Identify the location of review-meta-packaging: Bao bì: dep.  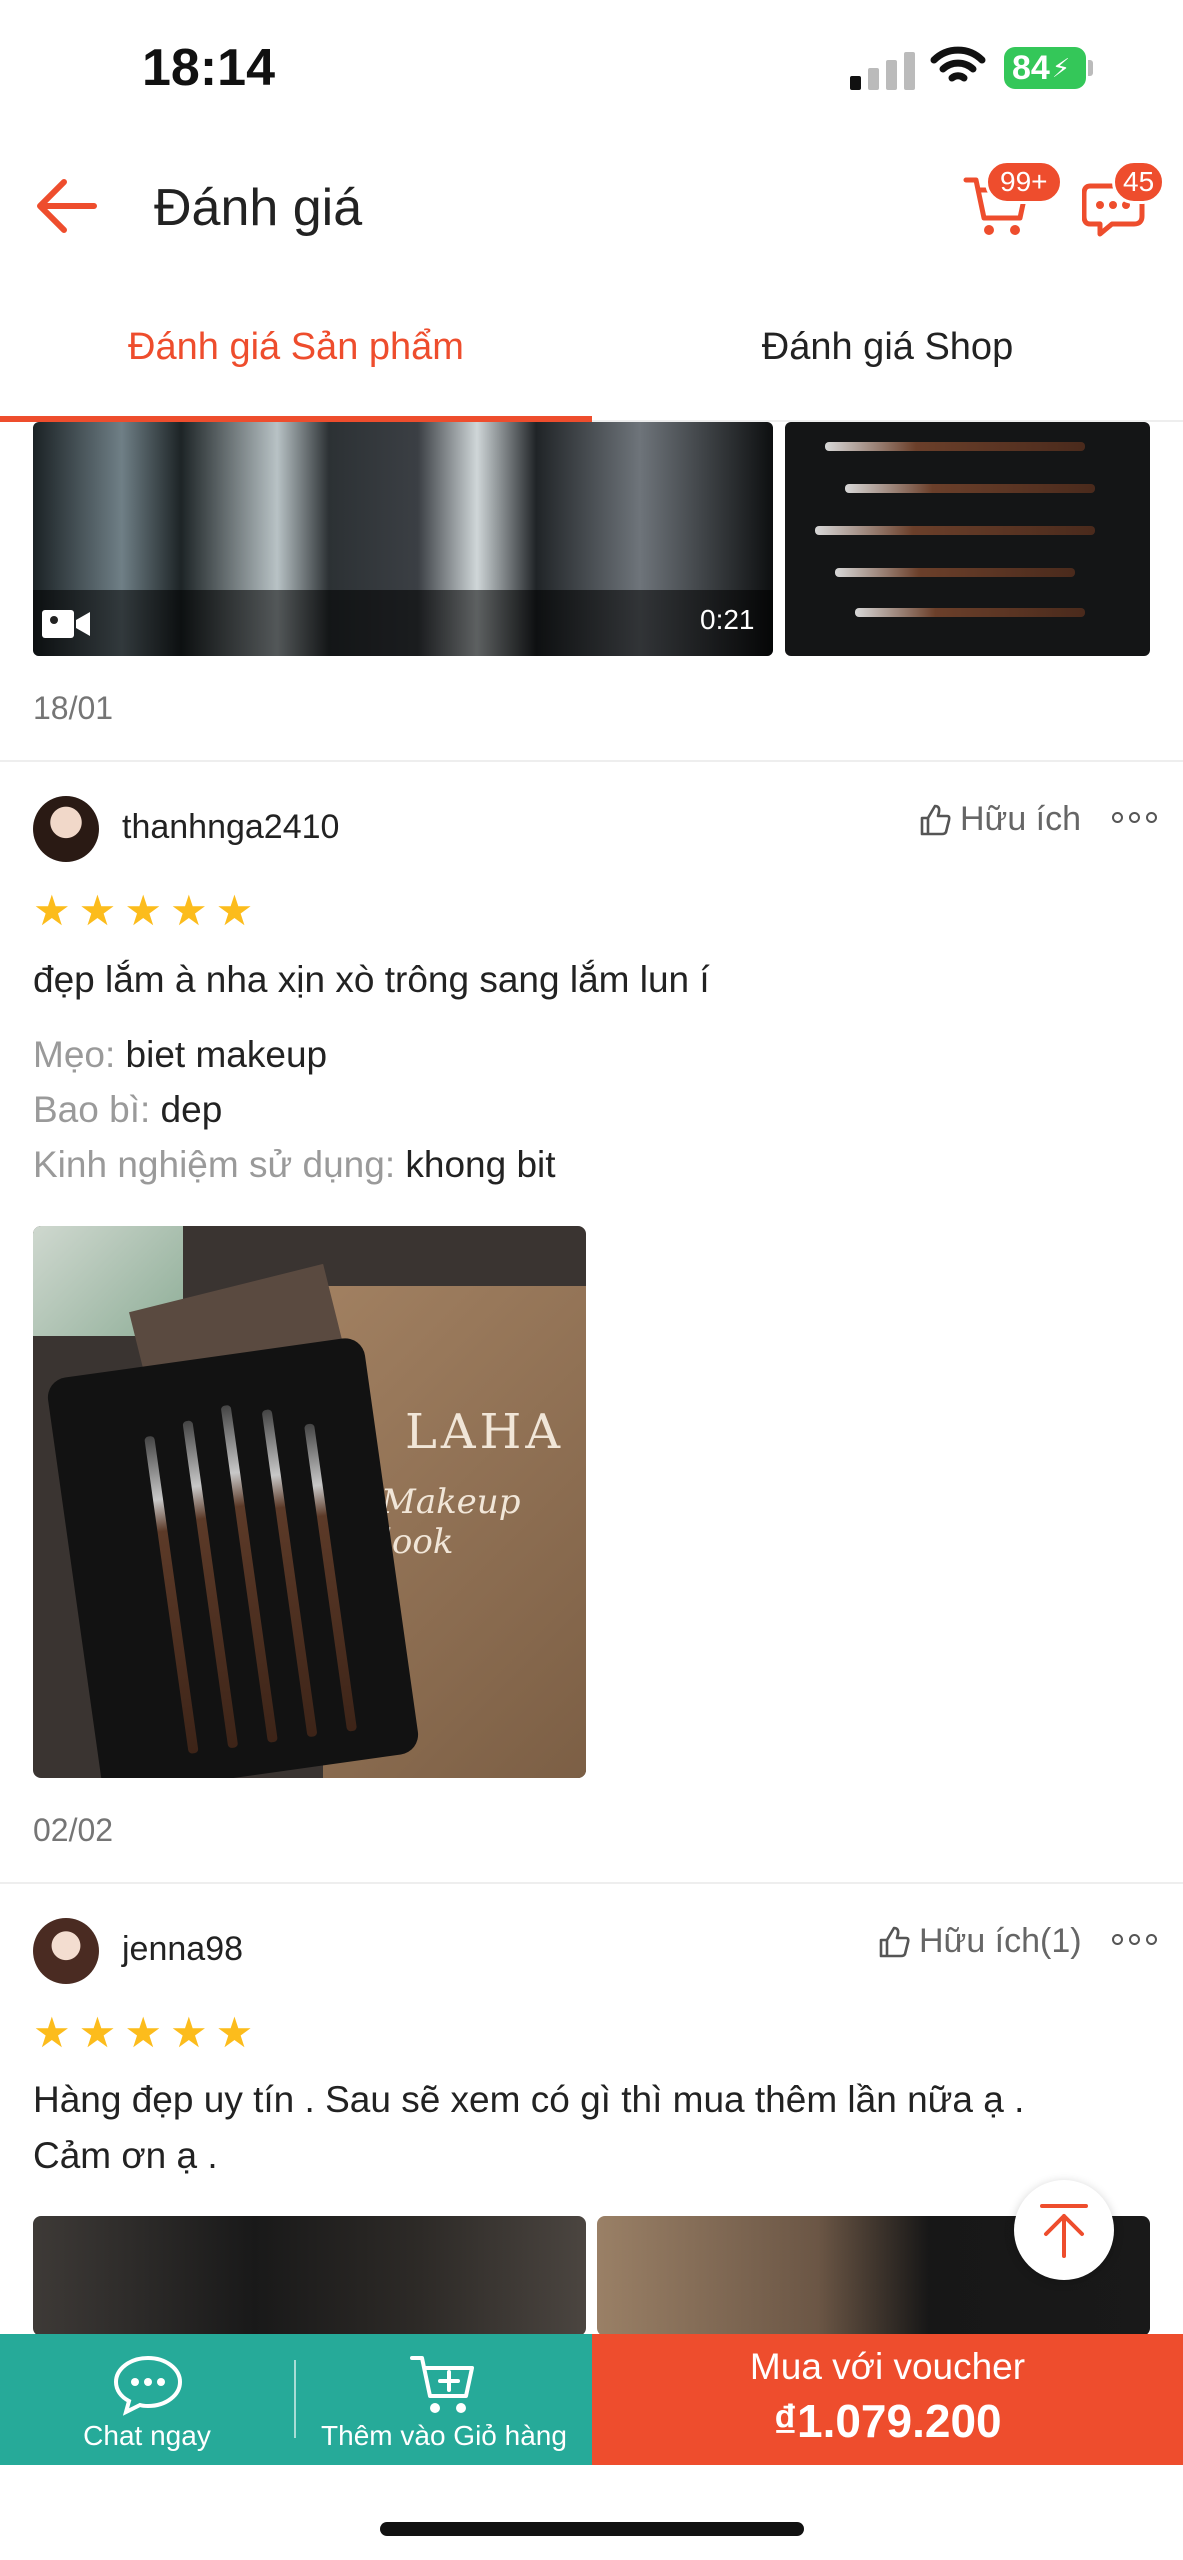
(128, 1109).